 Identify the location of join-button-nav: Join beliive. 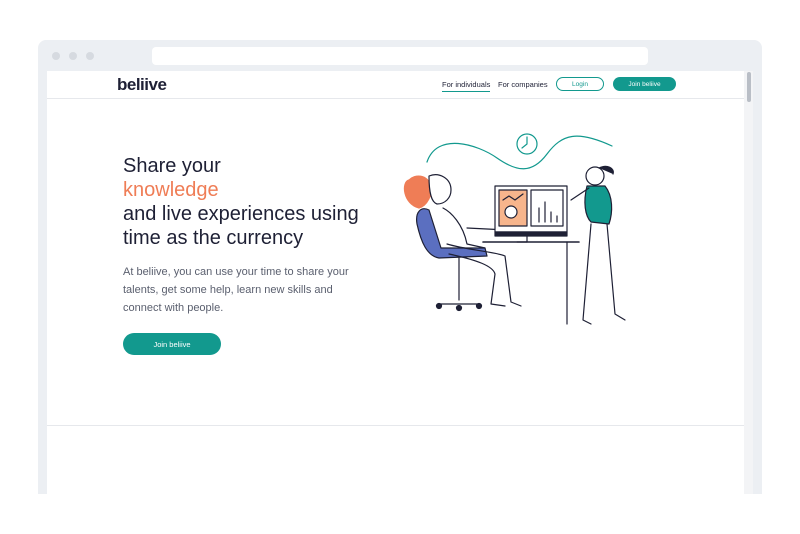
(644, 84).